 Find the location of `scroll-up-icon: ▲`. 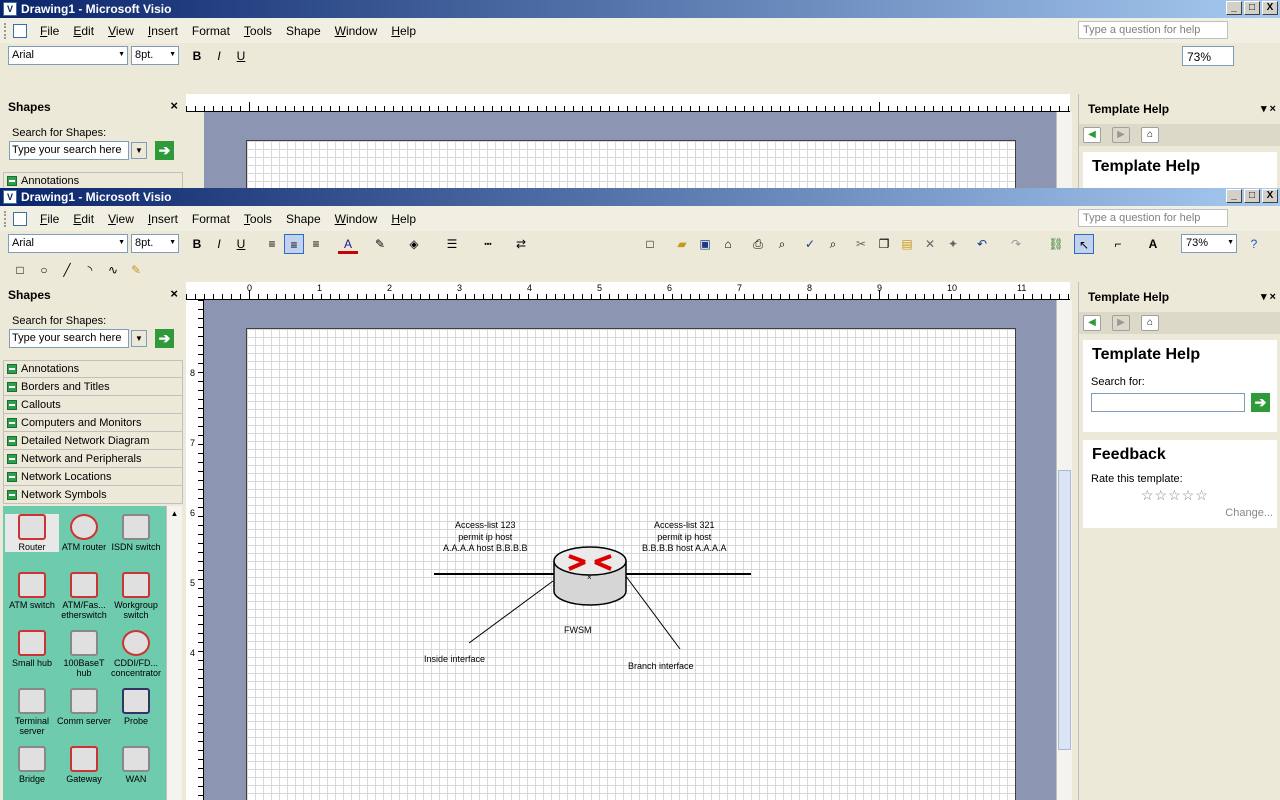

scroll-up-icon: ▲ is located at coordinates (174, 513).